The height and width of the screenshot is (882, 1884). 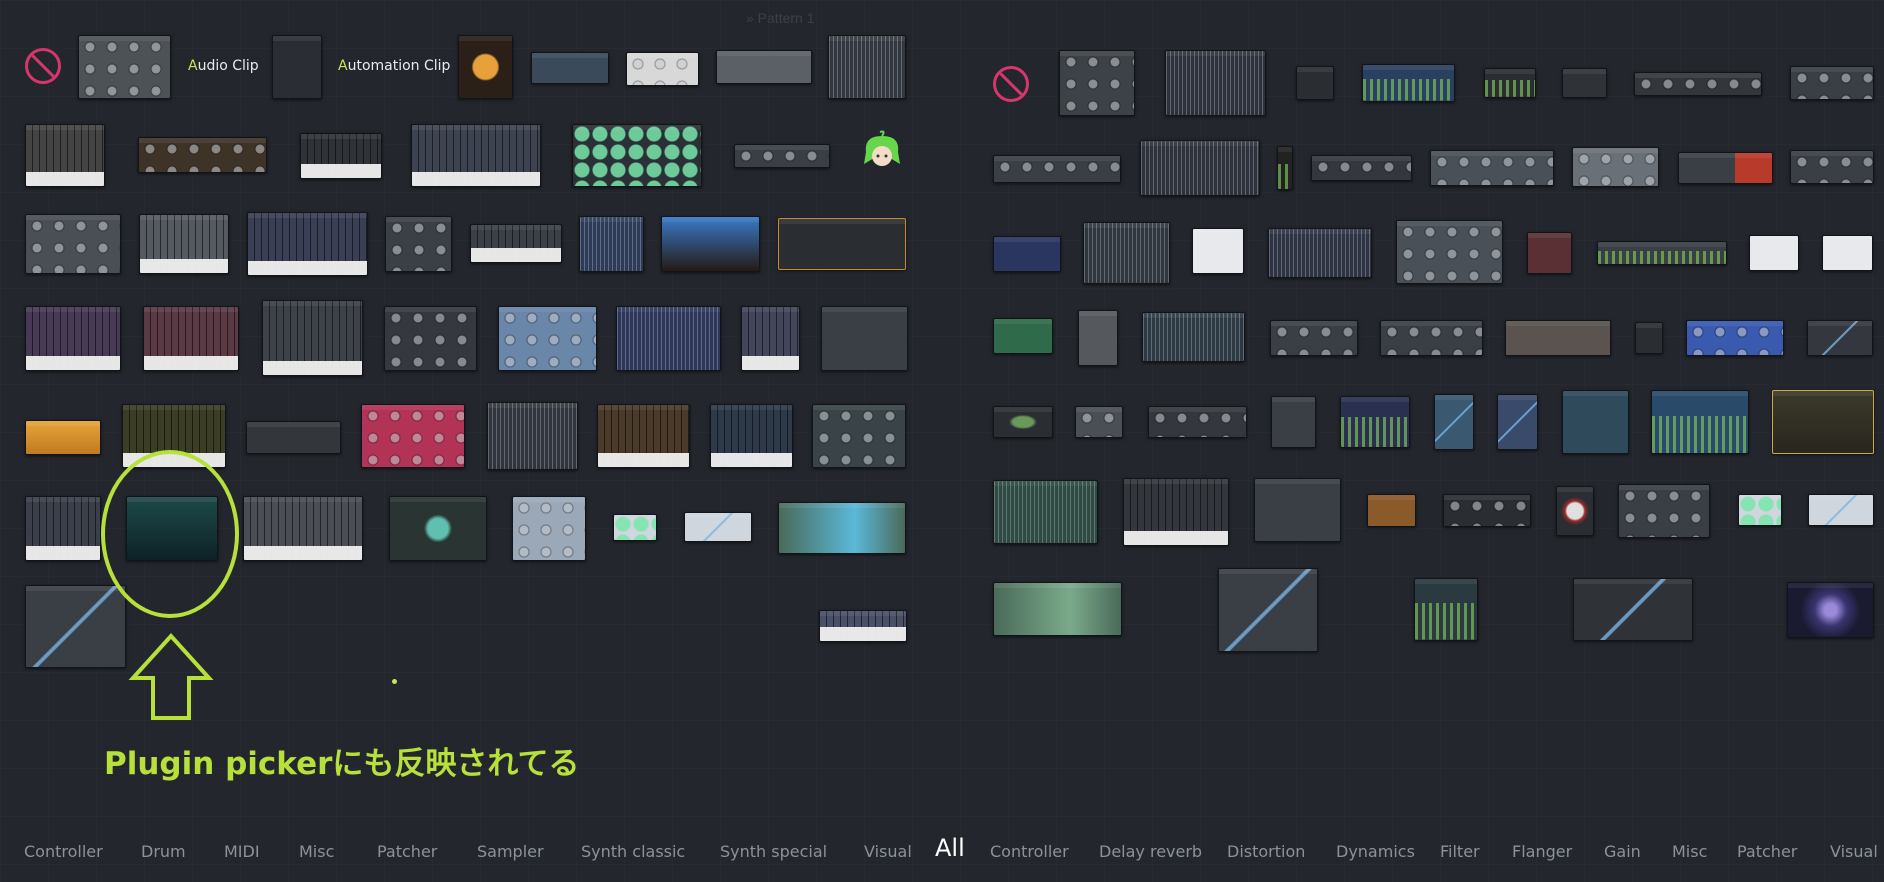 I want to click on tab-visual: Visual, so click(x=888, y=851).